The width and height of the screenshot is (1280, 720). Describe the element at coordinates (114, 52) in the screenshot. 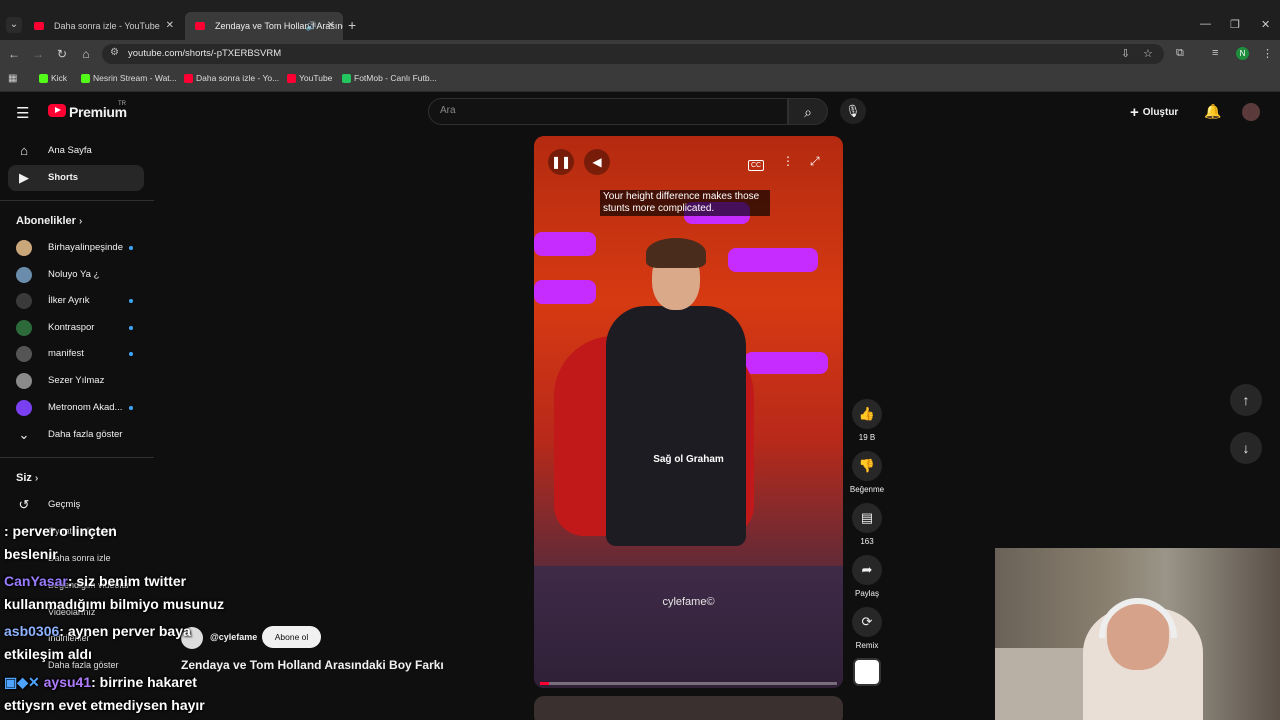

I see `site-info-icon: ⚙` at that location.